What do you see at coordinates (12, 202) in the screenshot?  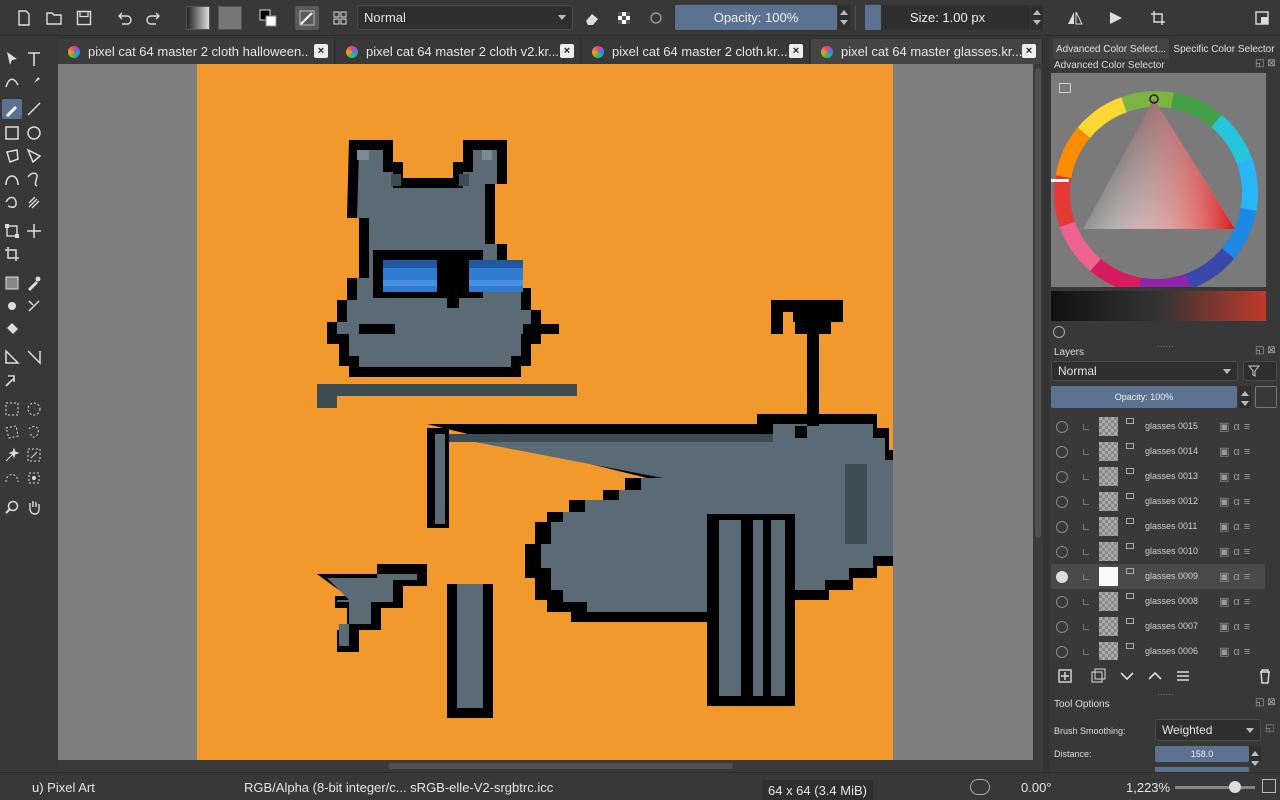 I see `dynamic-brush-icon` at bounding box center [12, 202].